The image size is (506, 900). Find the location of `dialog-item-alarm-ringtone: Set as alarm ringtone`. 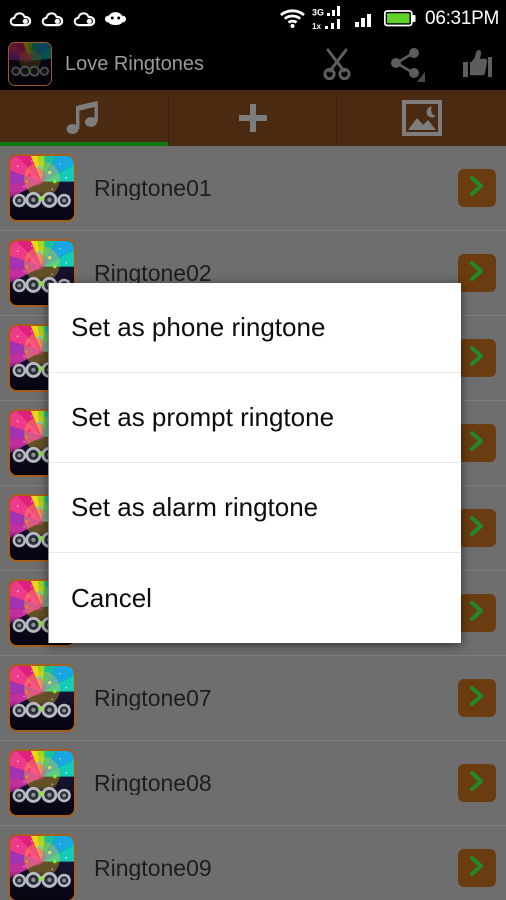

dialog-item-alarm-ringtone: Set as alarm ringtone is located at coordinates (255, 508).